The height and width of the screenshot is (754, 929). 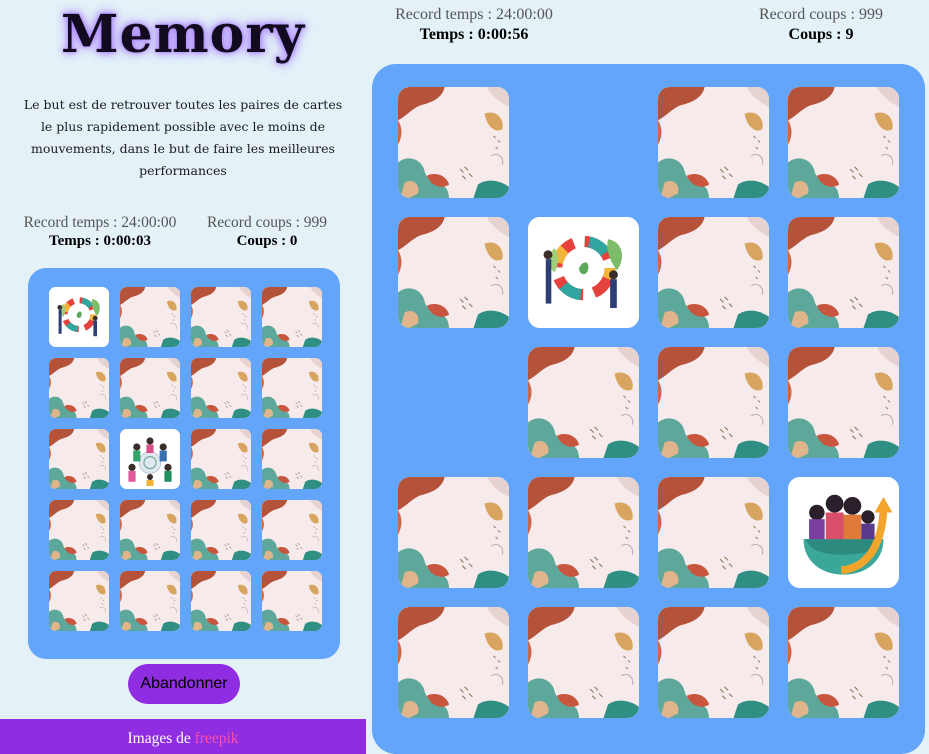 What do you see at coordinates (161, 738) in the screenshot?
I see `footer-text: Images de` at bounding box center [161, 738].